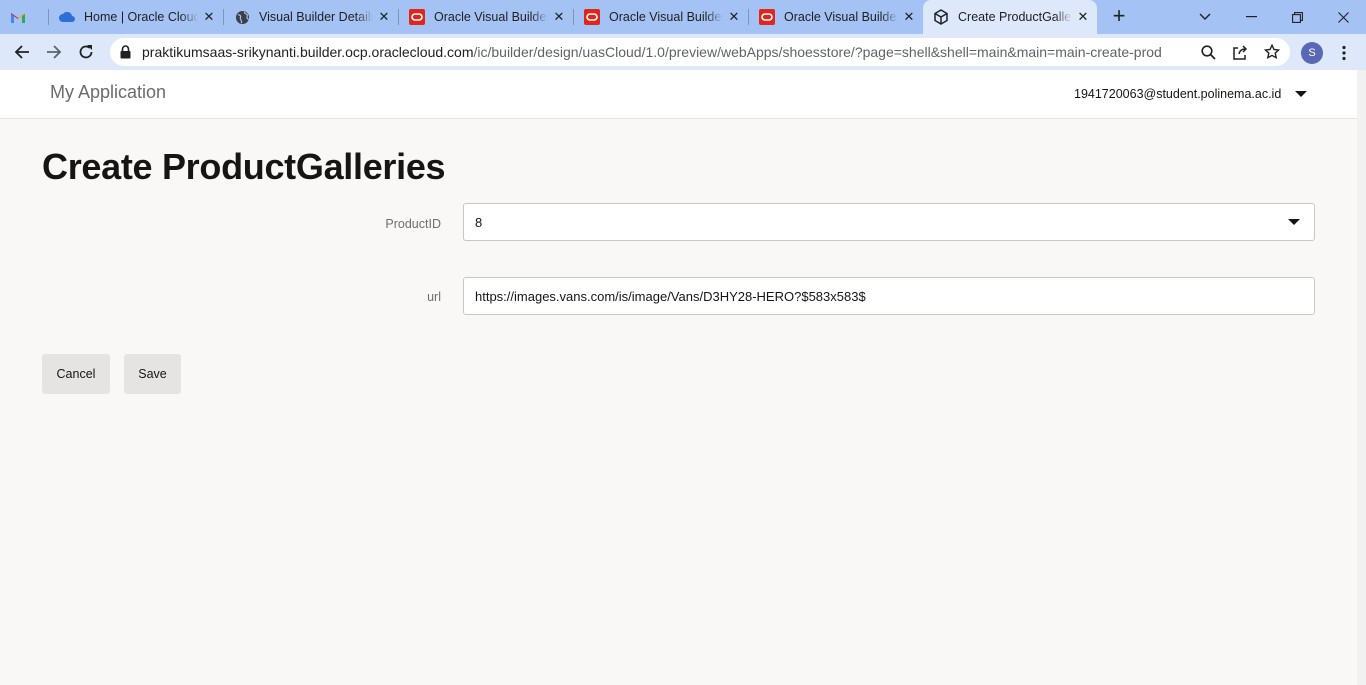 The width and height of the screenshot is (1366, 685). What do you see at coordinates (244, 166) in the screenshot?
I see `page-title: Create ProductGalleries` at bounding box center [244, 166].